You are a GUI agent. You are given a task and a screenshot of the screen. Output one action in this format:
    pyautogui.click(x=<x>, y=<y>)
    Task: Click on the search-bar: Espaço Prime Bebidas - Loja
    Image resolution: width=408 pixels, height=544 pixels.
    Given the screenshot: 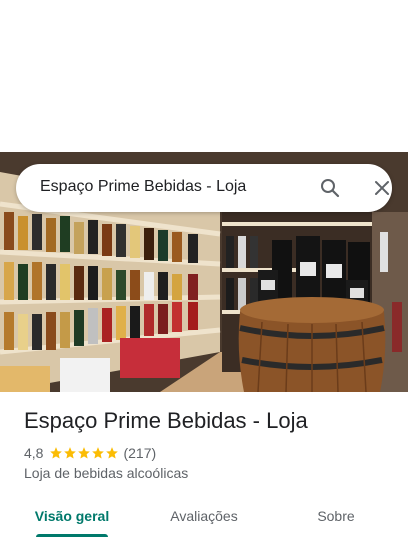 What is the action you would take?
    pyautogui.click(x=204, y=188)
    